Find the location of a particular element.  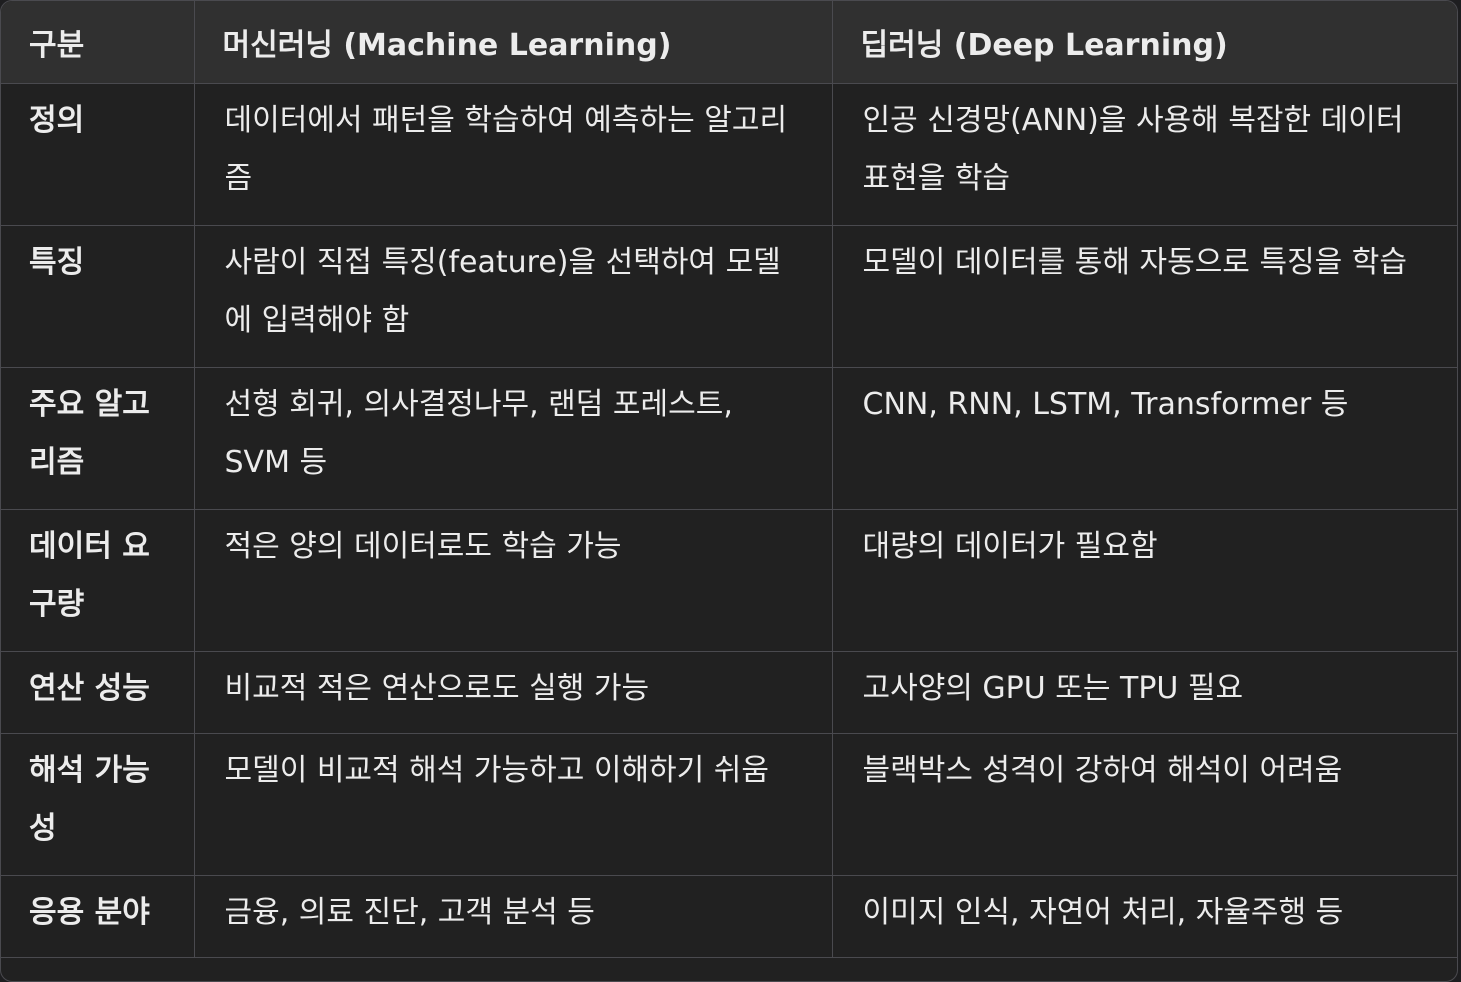

ml-cell: 데이터에서 패턴을 학습하여 예측하는 알고리즘 is located at coordinates (513, 154).